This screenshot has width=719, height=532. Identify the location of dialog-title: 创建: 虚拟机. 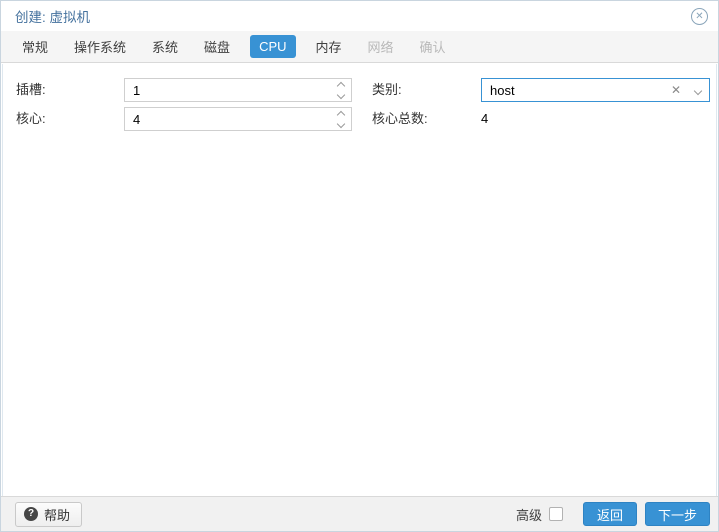
(53, 17).